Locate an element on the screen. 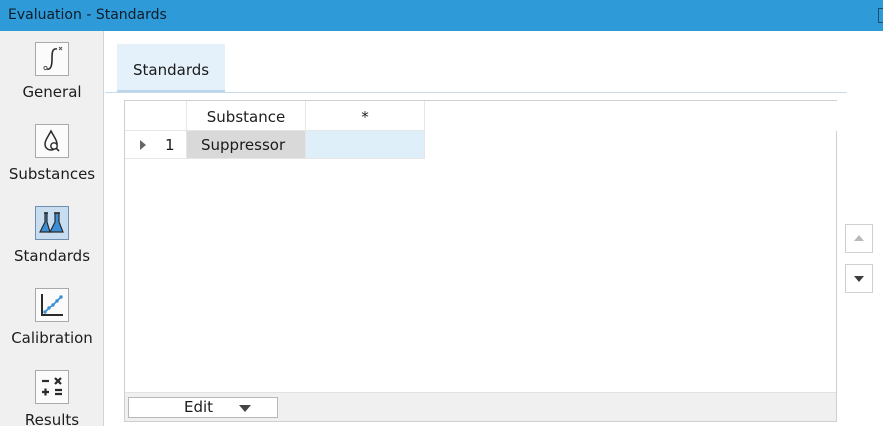  flasks-icon is located at coordinates (52, 223).